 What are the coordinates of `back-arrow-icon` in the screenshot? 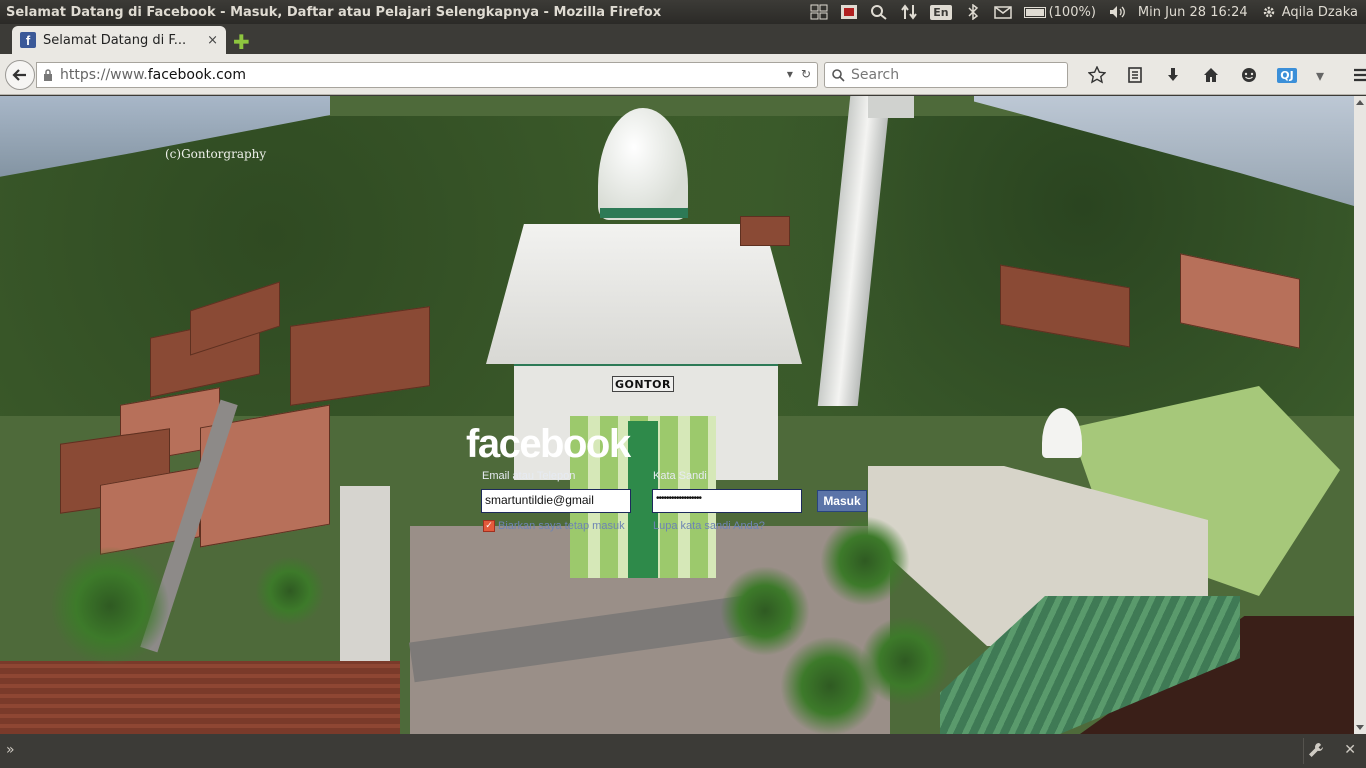 It's located at (19, 75).